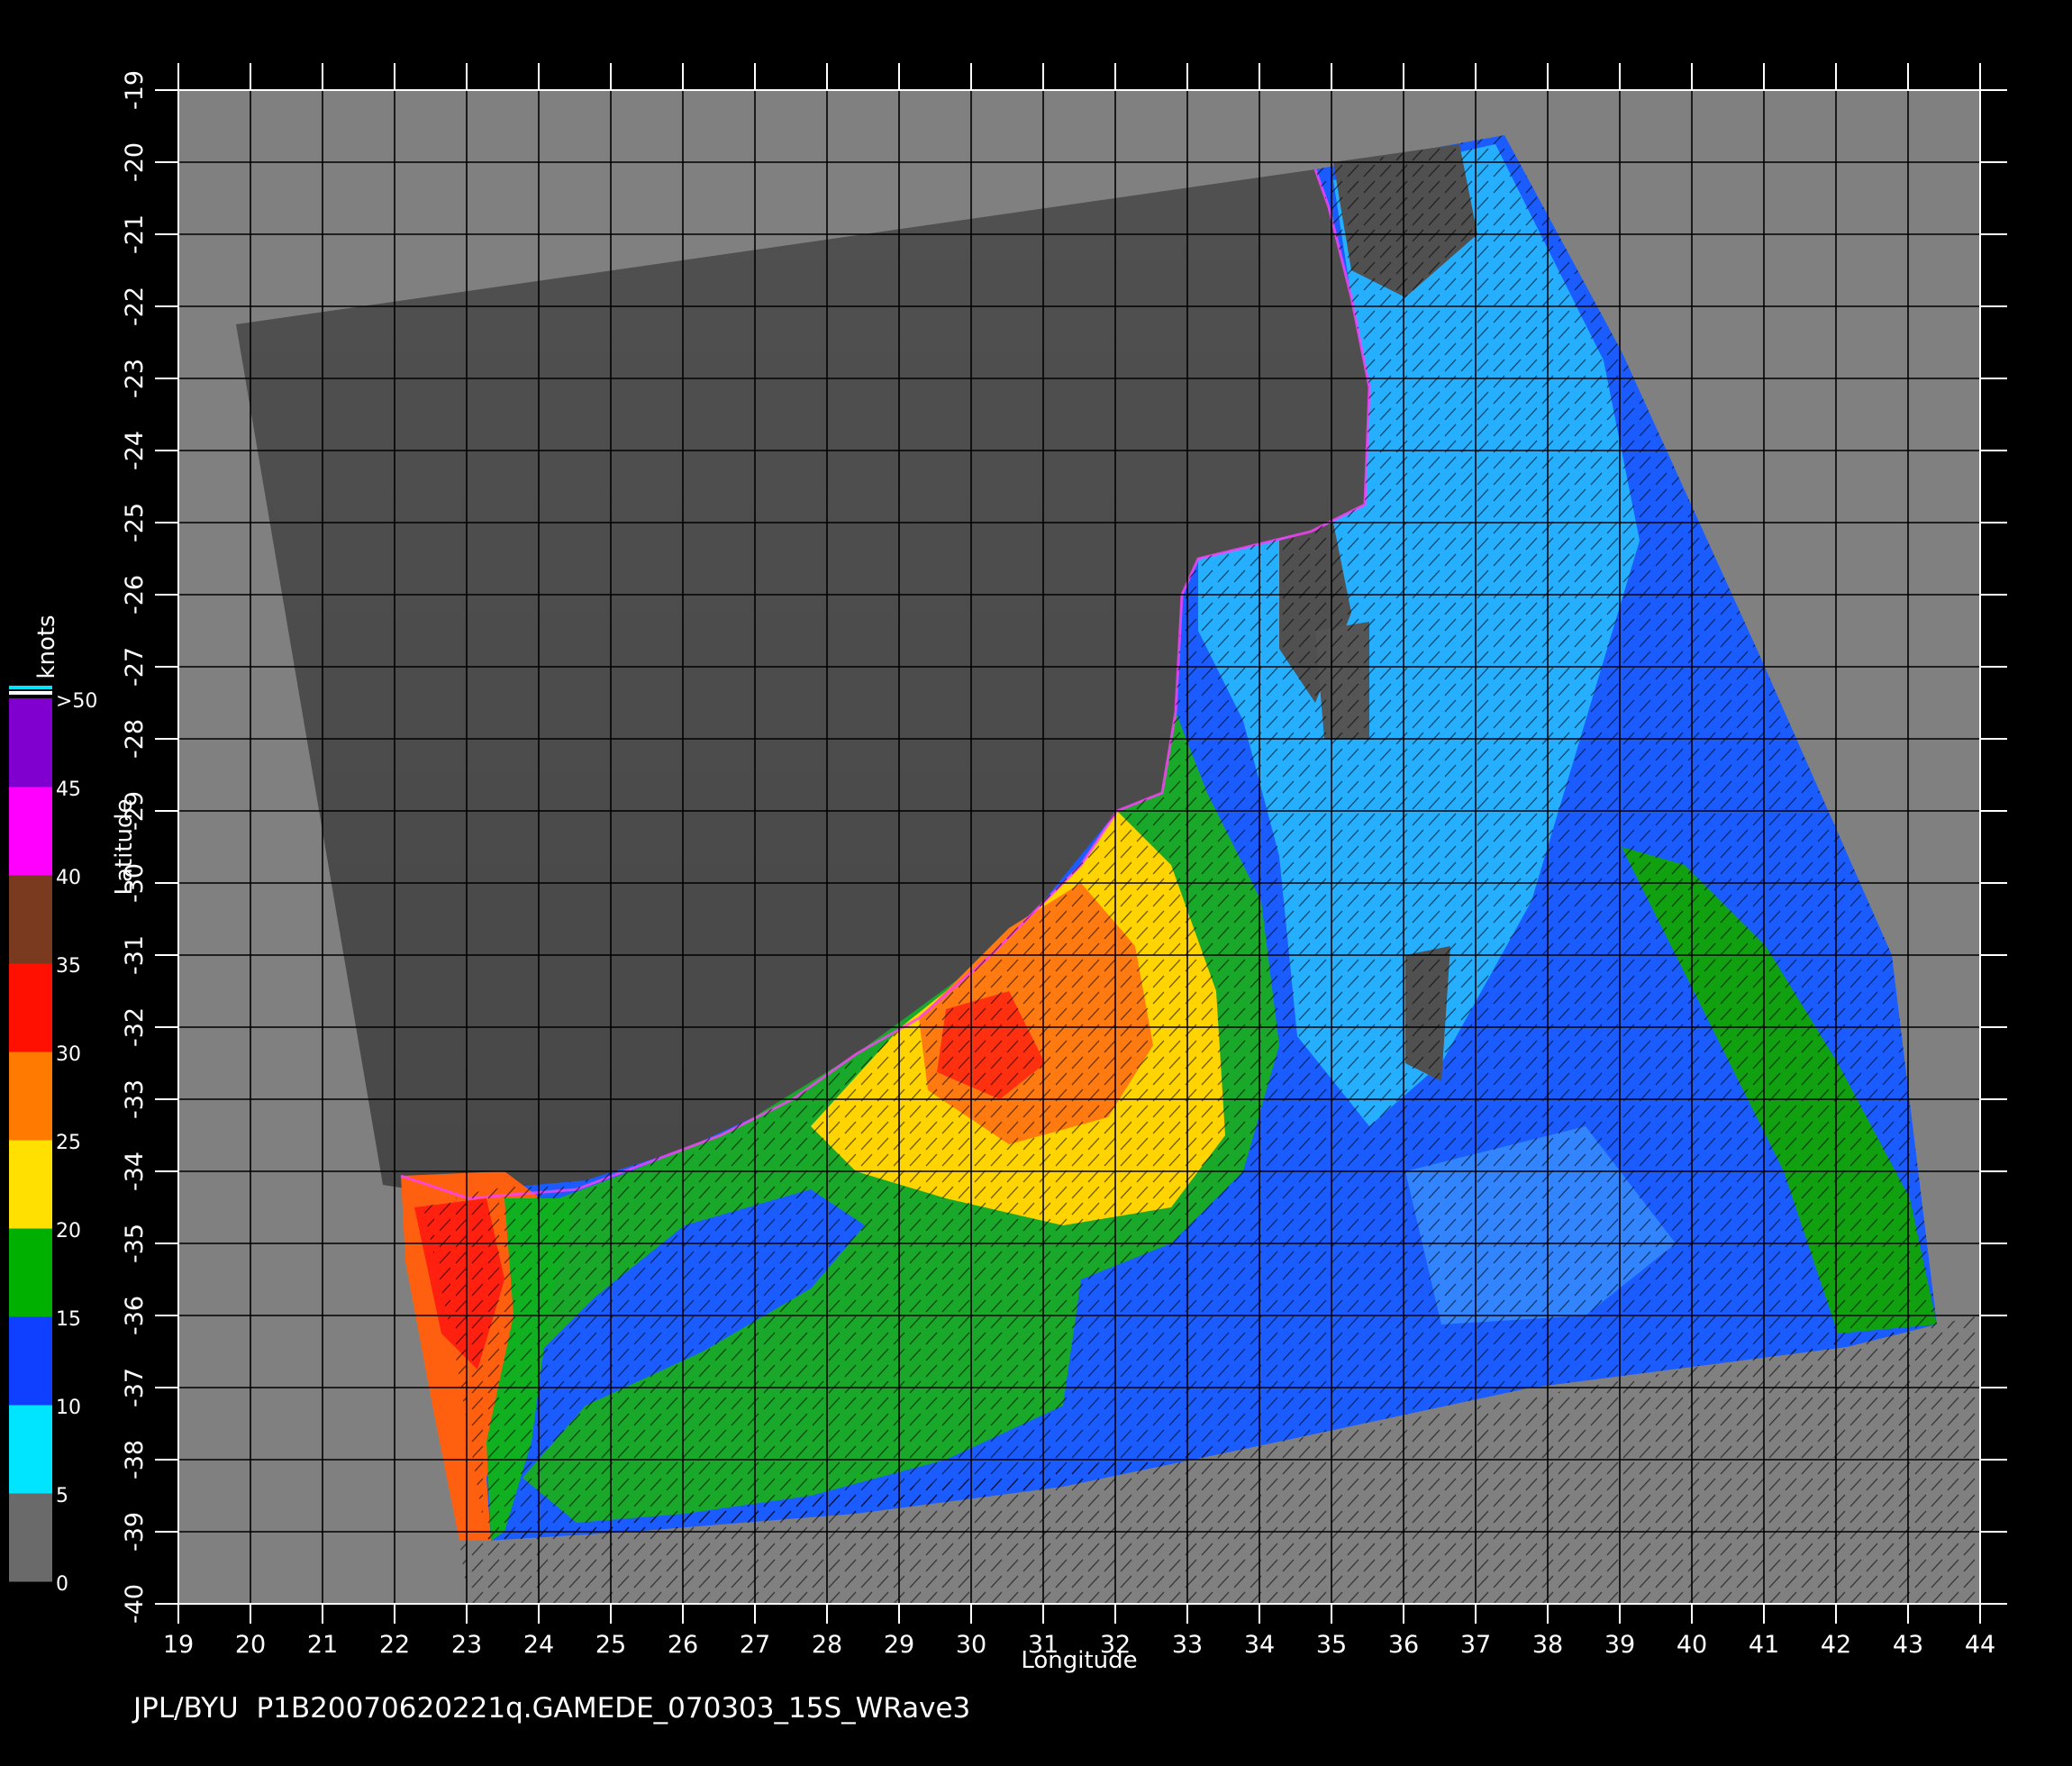 The image size is (2072, 1766). Describe the element at coordinates (135, 1172) in the screenshot. I see `lat-tick-label: -34` at that location.